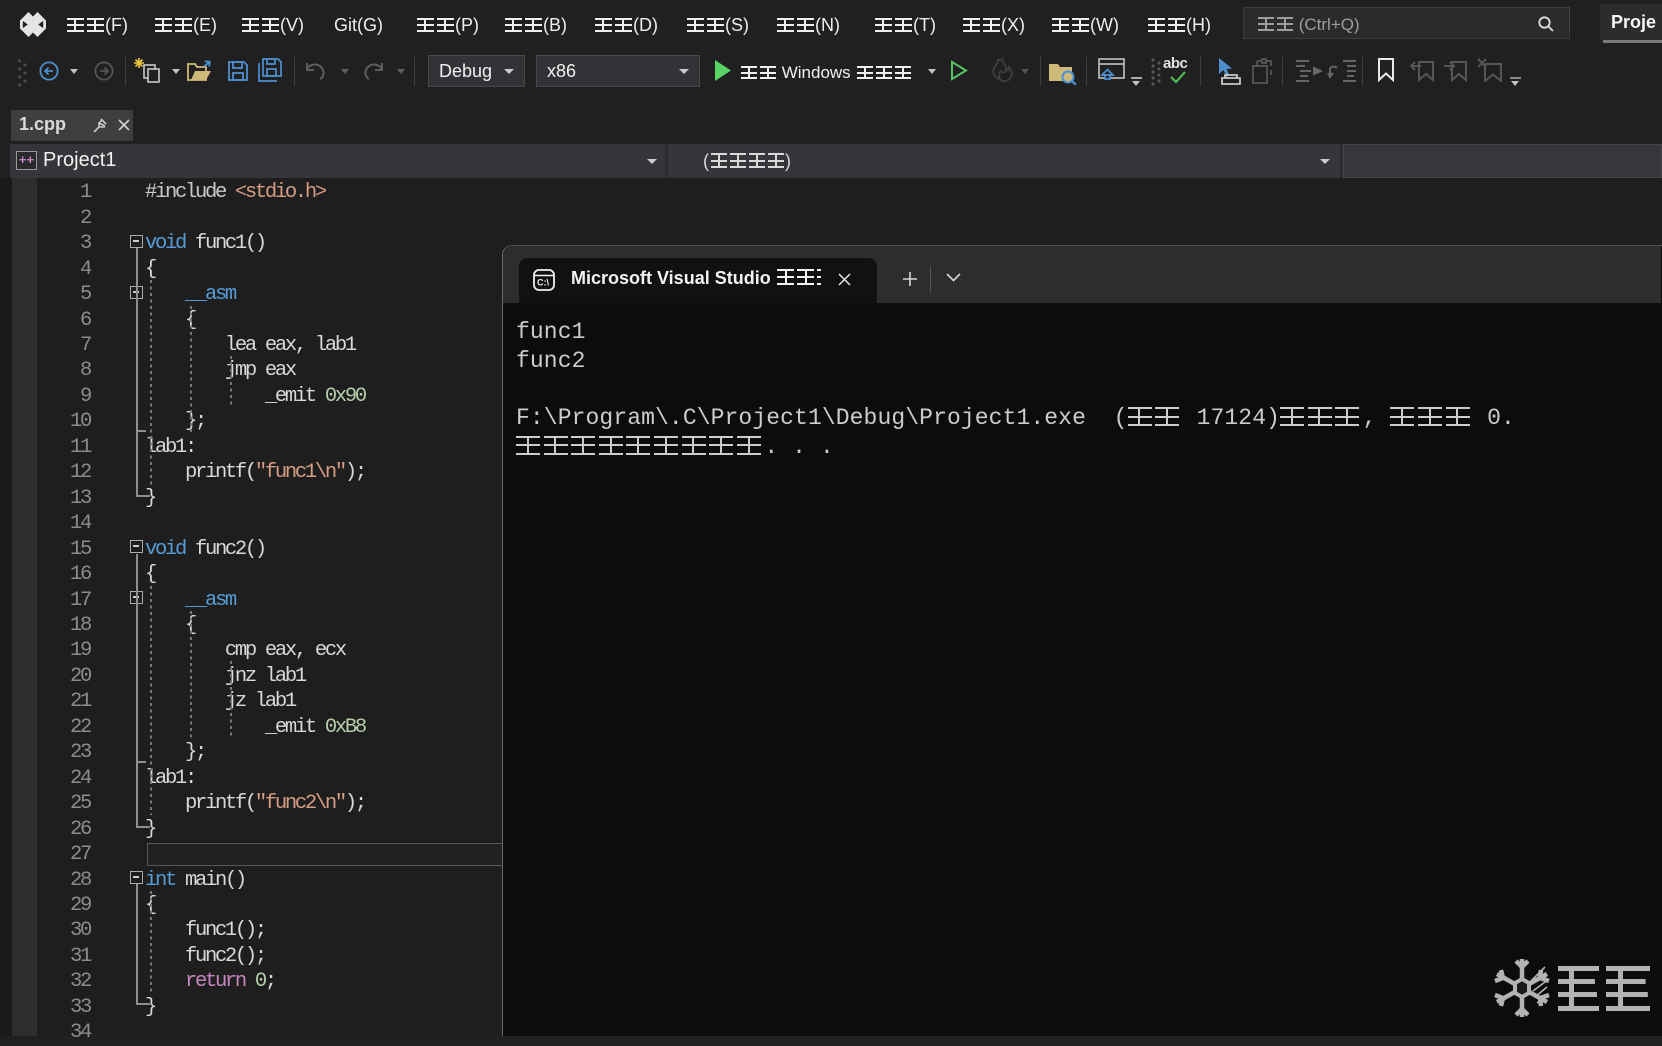 This screenshot has height=1046, width=1662. Describe the element at coordinates (543, 282) in the screenshot. I see `svg-text: C:\` at that location.